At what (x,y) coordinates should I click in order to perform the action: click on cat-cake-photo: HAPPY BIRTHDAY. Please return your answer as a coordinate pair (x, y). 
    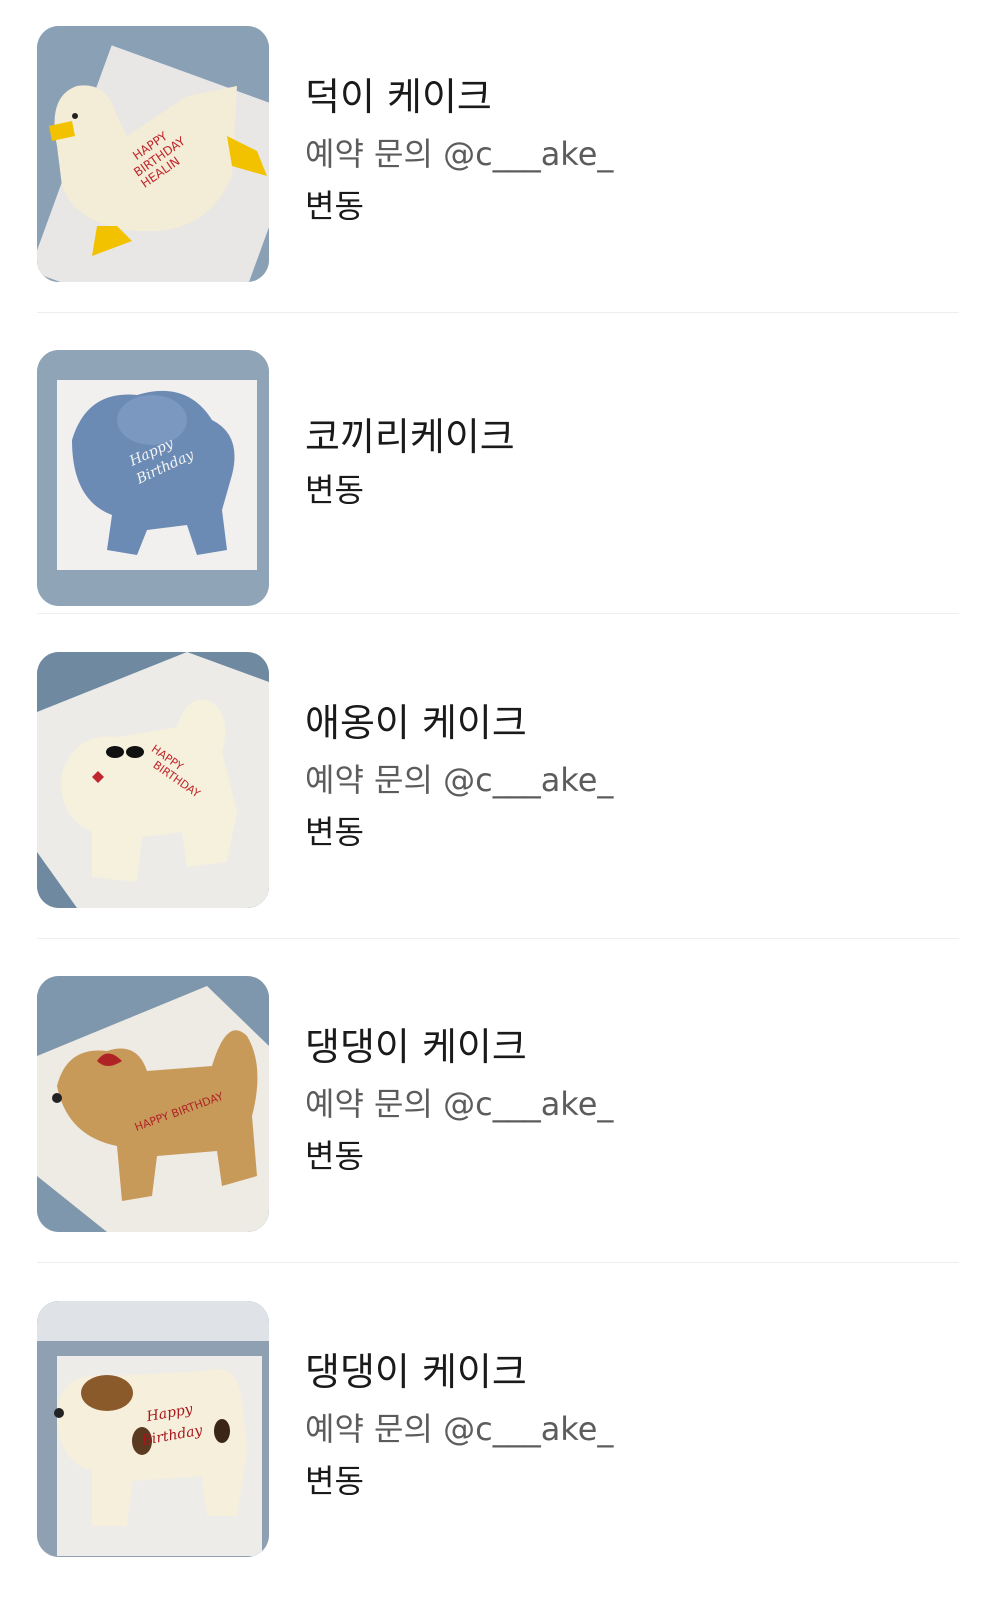
    Looking at the image, I should click on (153, 780).